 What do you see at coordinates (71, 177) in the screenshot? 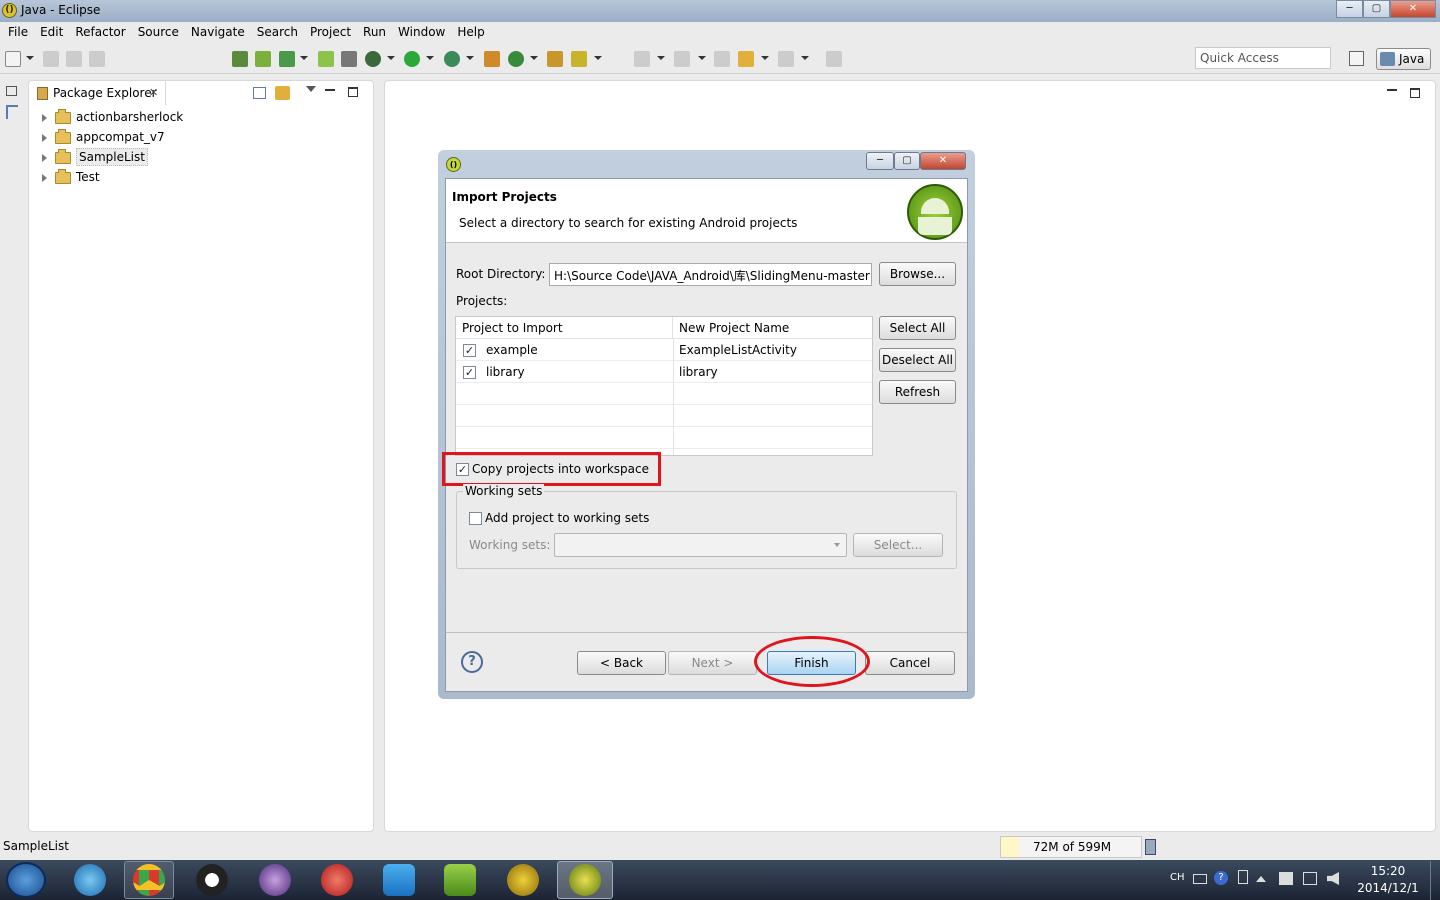
I see `tree-item-test: Test` at bounding box center [71, 177].